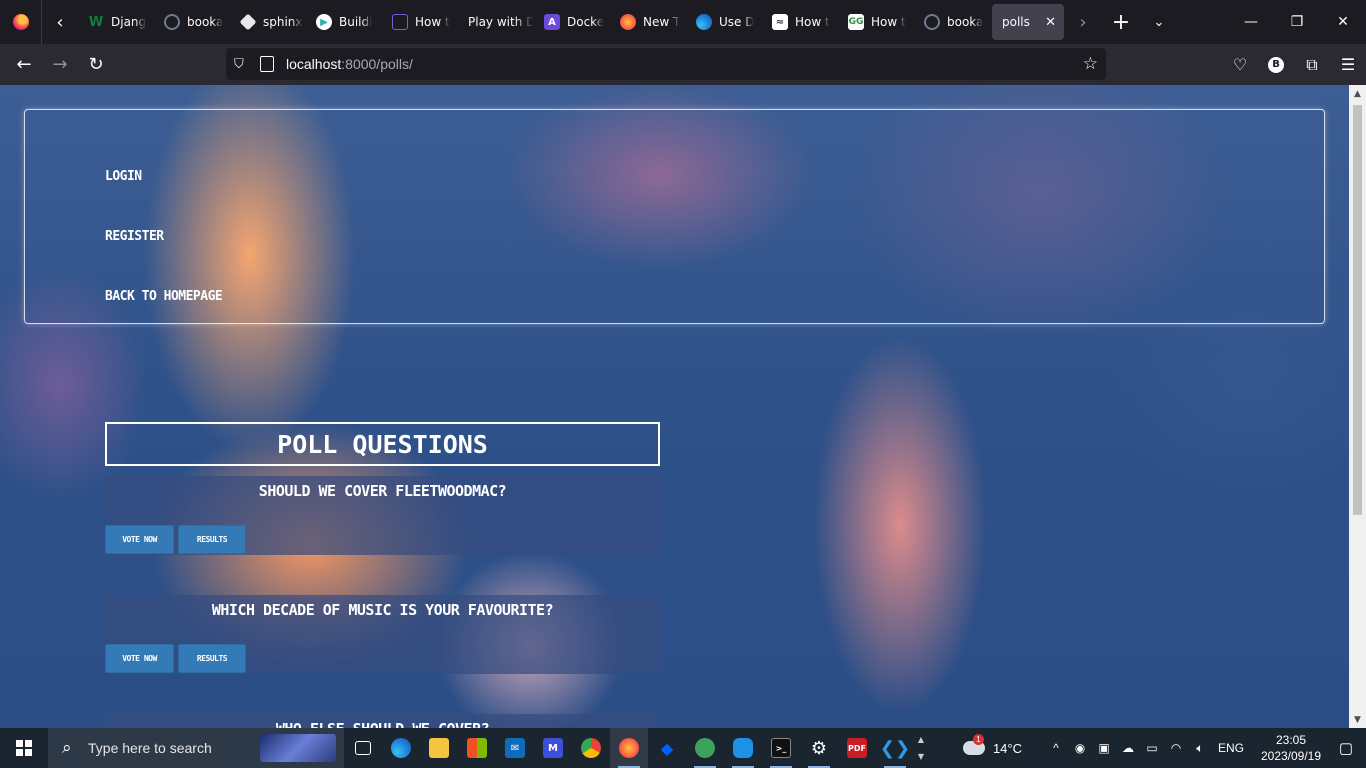  Describe the element at coordinates (192, 22) in the screenshot. I see `tab-booka-1: booka` at that location.